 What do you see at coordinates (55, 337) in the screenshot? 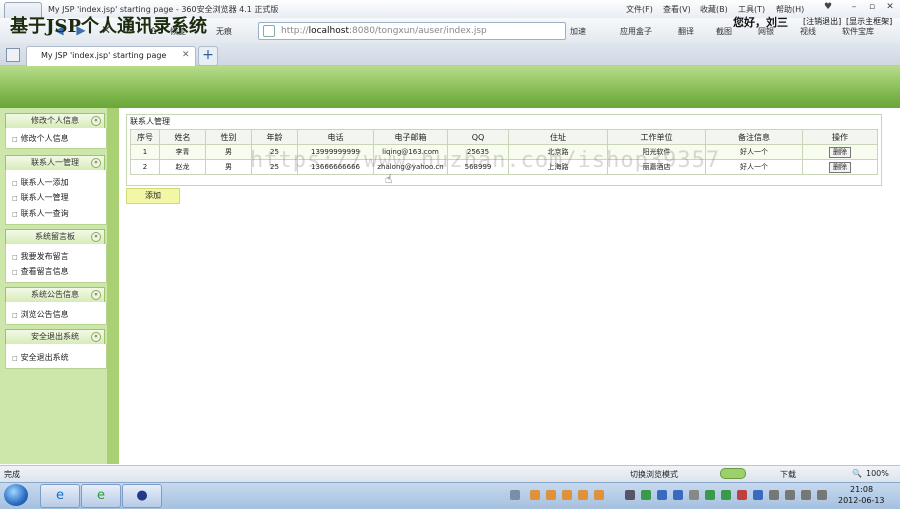
I see `sidebar-section-exit: 安全退出系统 «` at bounding box center [55, 337].